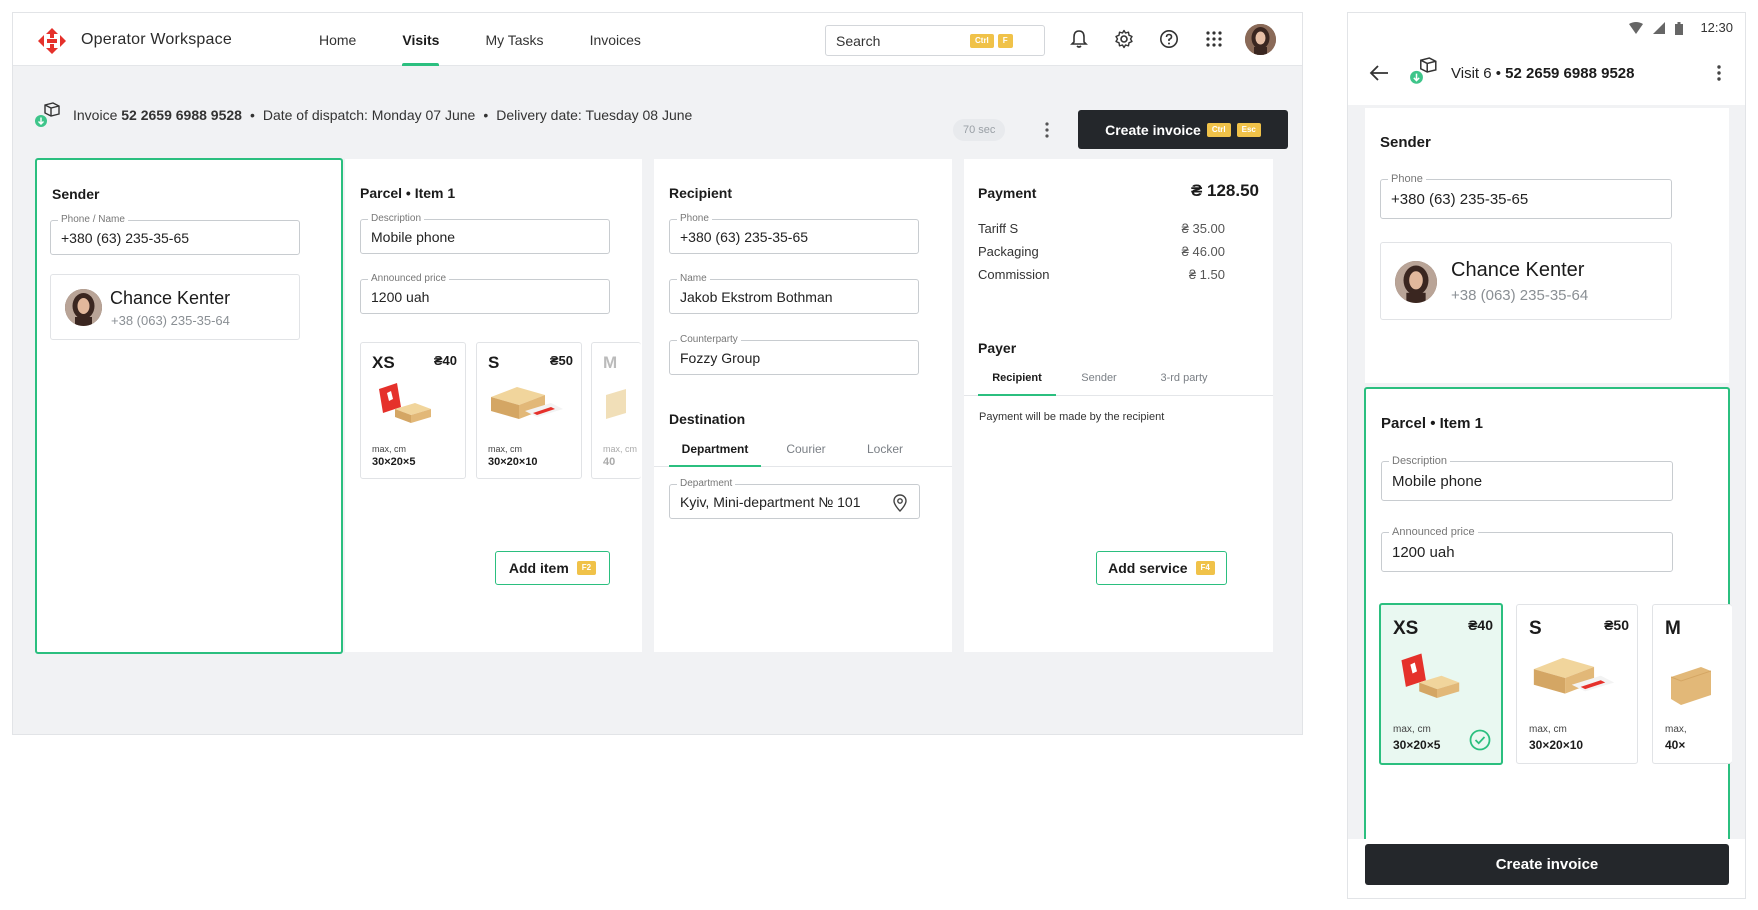 The width and height of the screenshot is (1758, 910). I want to click on size-price: ₴50, so click(1616, 625).